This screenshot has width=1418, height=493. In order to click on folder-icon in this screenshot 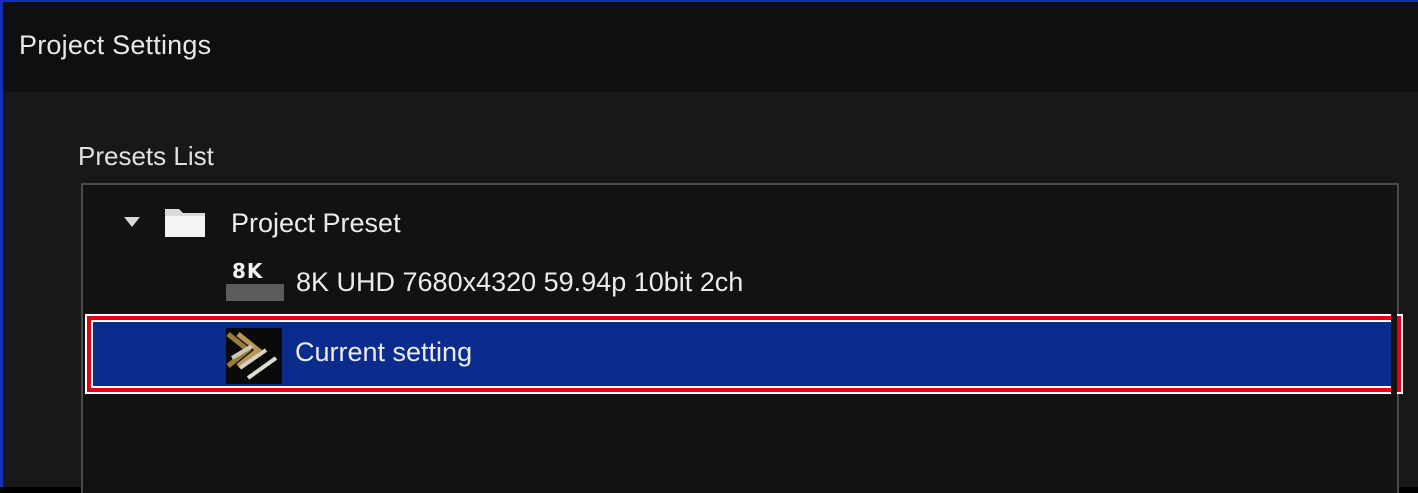, I will do `click(185, 223)`.